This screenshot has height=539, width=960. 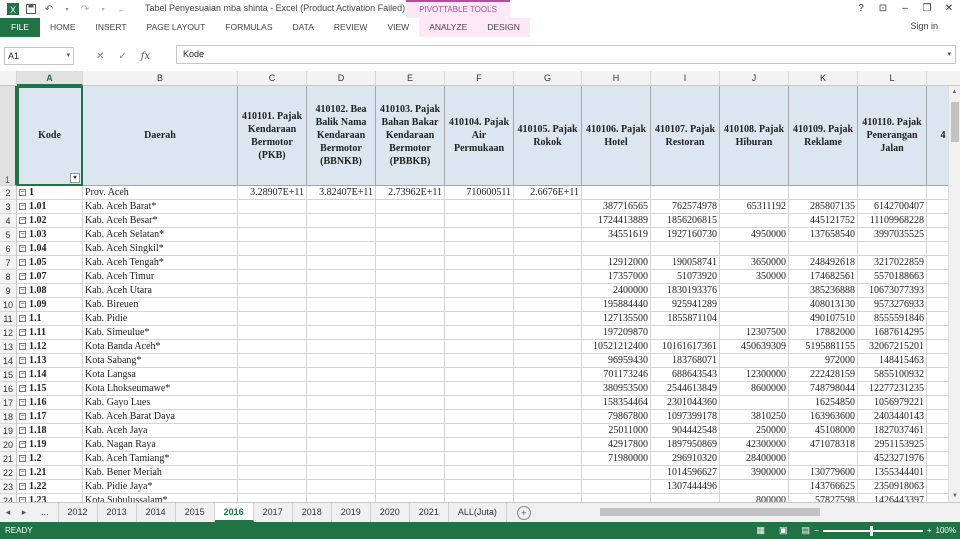 I want to click on zoom-slider, so click(x=872, y=530).